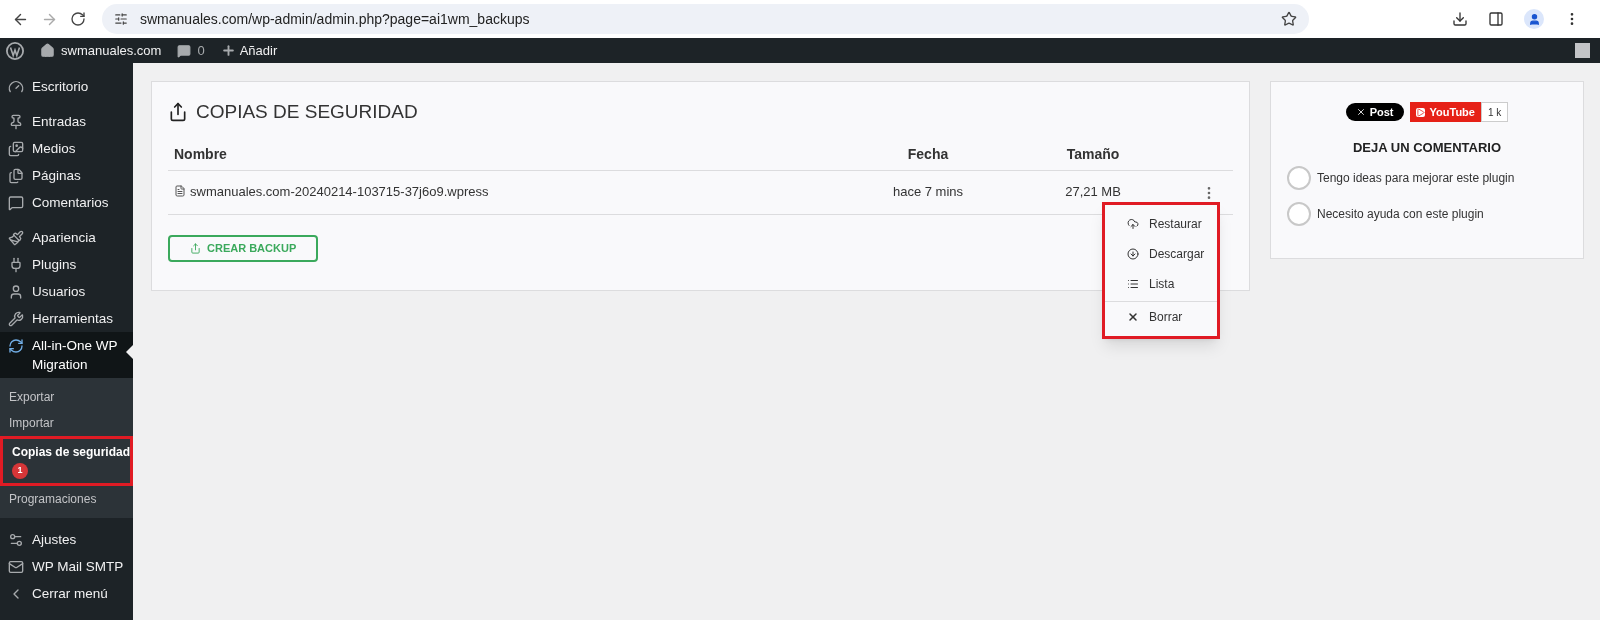 Image resolution: width=1600 pixels, height=620 pixels. Describe the element at coordinates (500, 154) in the screenshot. I see `column-header: Nombre` at that location.